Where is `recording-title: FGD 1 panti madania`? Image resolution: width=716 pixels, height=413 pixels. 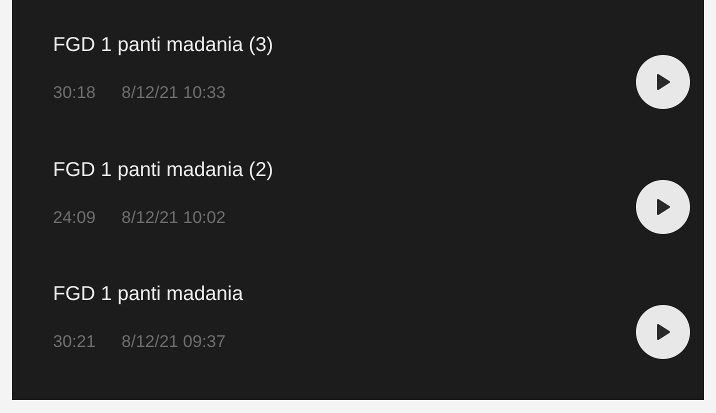
recording-title: FGD 1 panti madania is located at coordinates (148, 294).